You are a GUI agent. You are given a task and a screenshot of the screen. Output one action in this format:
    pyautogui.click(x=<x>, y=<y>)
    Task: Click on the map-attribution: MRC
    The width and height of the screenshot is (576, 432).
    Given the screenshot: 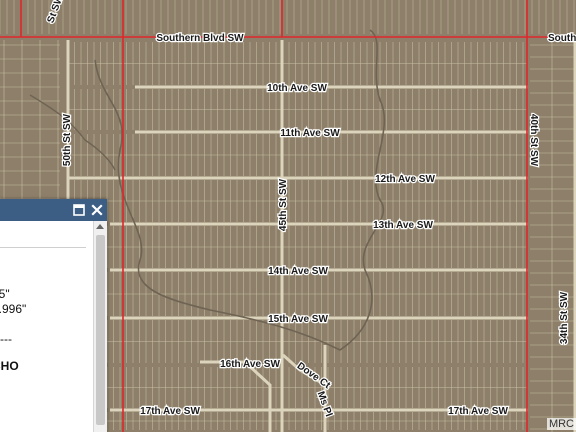 What is the action you would take?
    pyautogui.click(x=561, y=424)
    